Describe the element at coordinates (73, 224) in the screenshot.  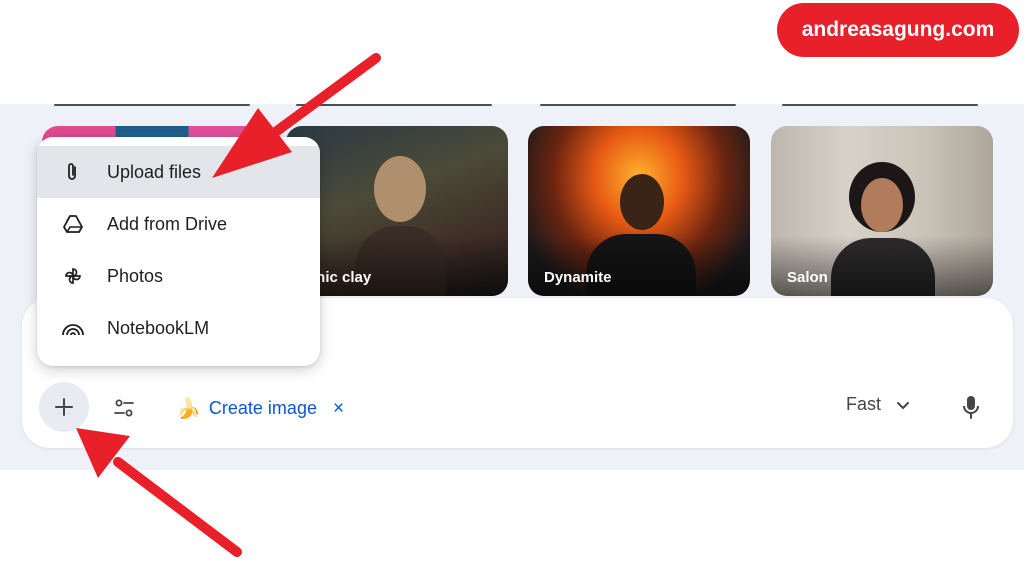
I see `drive-icon` at that location.